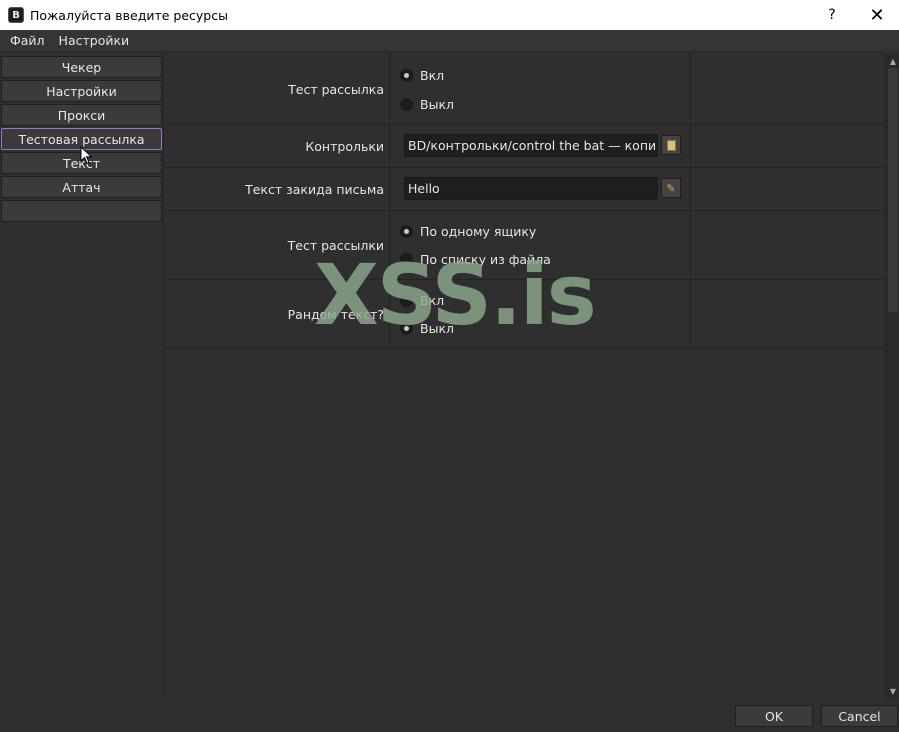 The width and height of the screenshot is (899, 732). I want to click on radio-test-mailing-on: Вкл, so click(422, 75).